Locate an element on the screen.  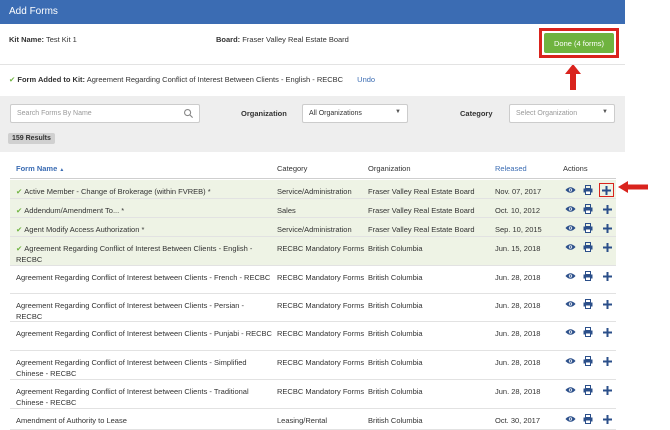
kit-board: Board: Fraser Valley Real Estate Board is located at coordinates (282, 39).